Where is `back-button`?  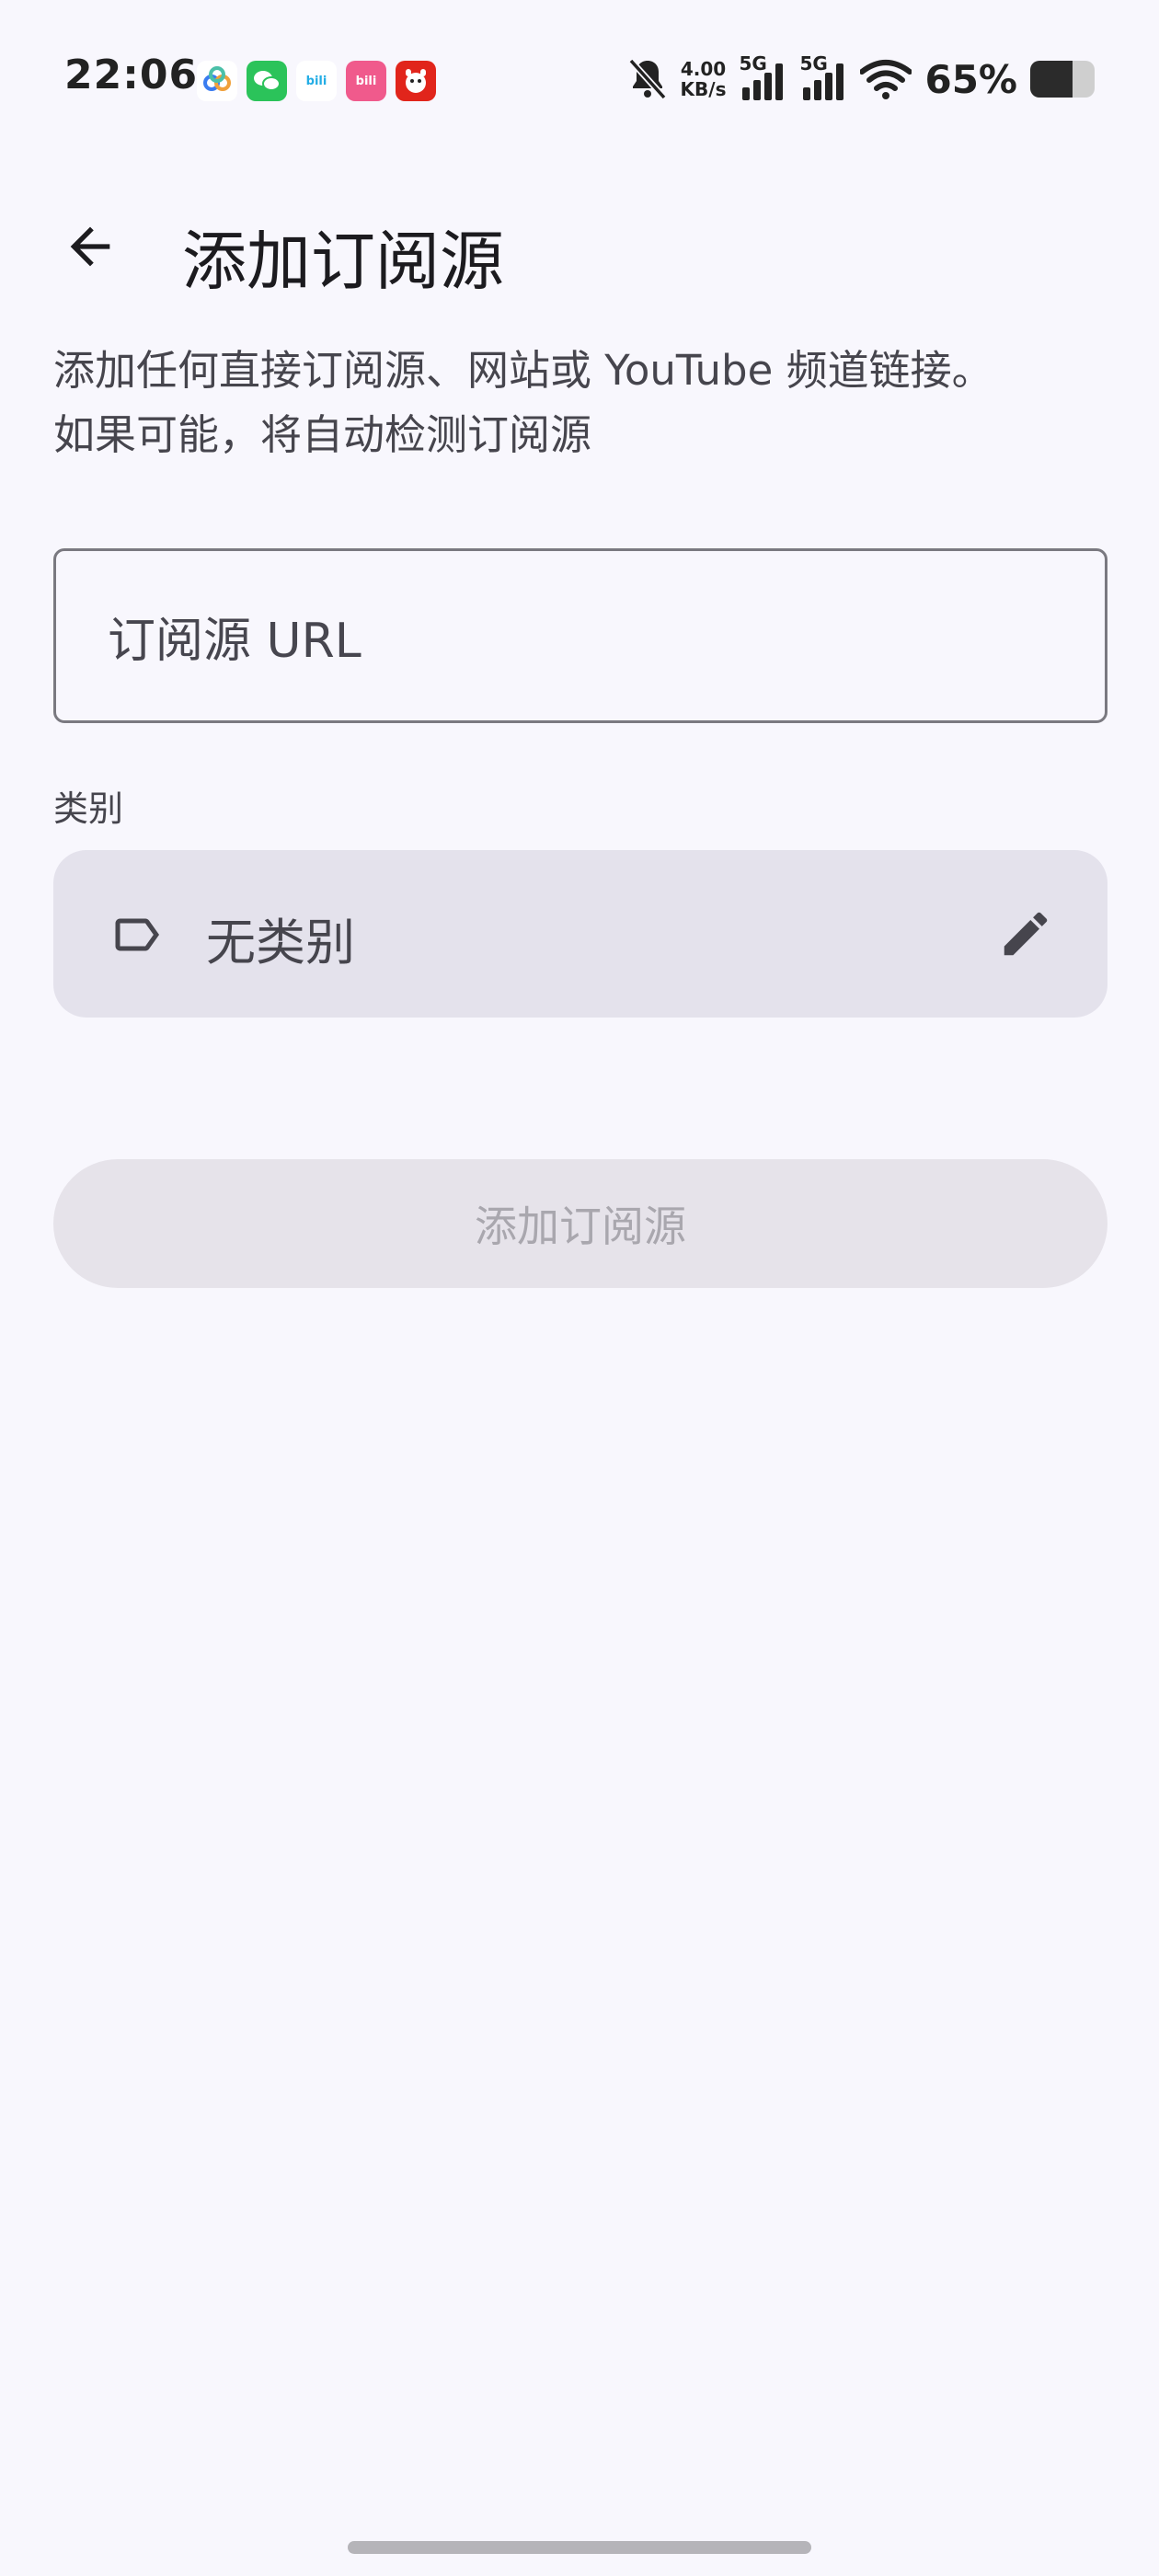
back-button is located at coordinates (90, 246).